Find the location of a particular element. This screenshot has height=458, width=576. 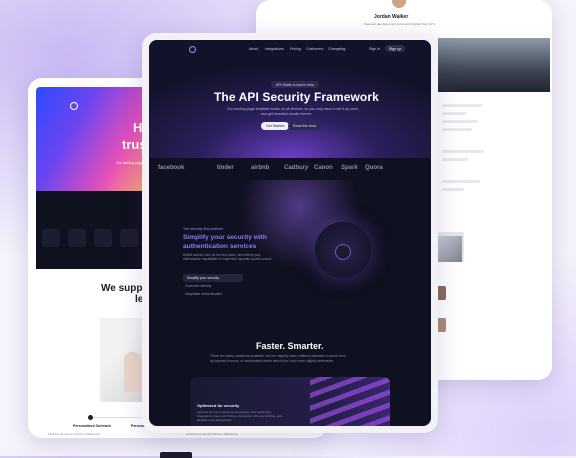

logo-facebook: facebook is located at coordinates (171, 168).